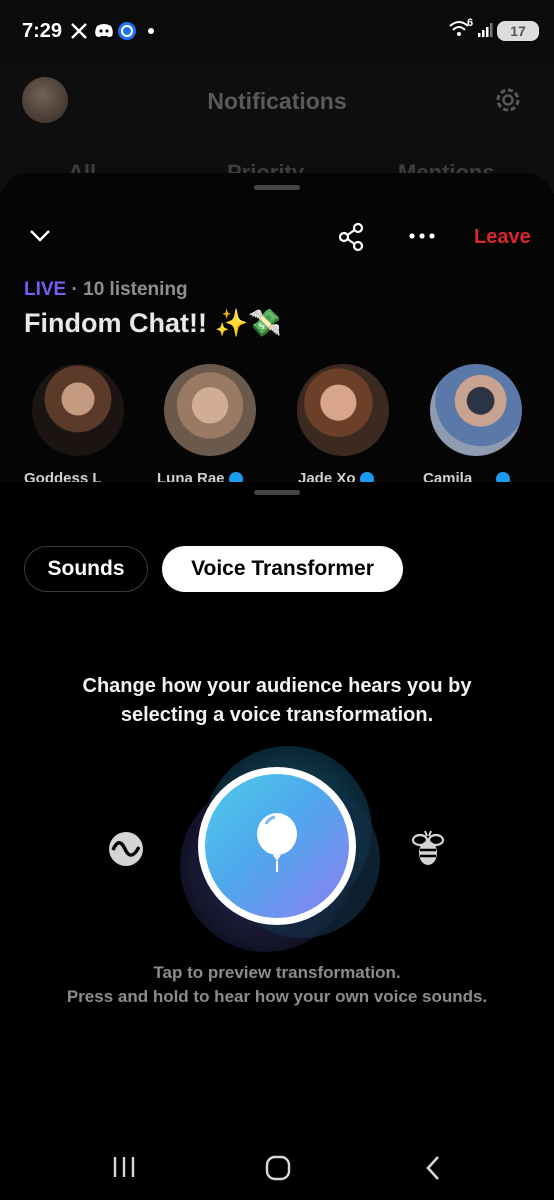  Describe the element at coordinates (352, 237) in the screenshot. I see `share-icon` at that location.